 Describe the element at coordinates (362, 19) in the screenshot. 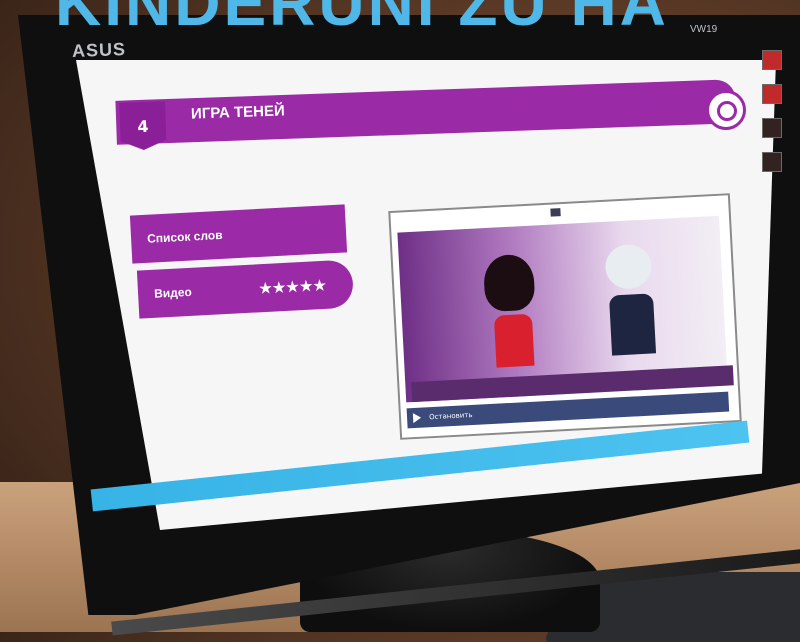

I see `headline: KINDERUNI ZU HA` at that location.